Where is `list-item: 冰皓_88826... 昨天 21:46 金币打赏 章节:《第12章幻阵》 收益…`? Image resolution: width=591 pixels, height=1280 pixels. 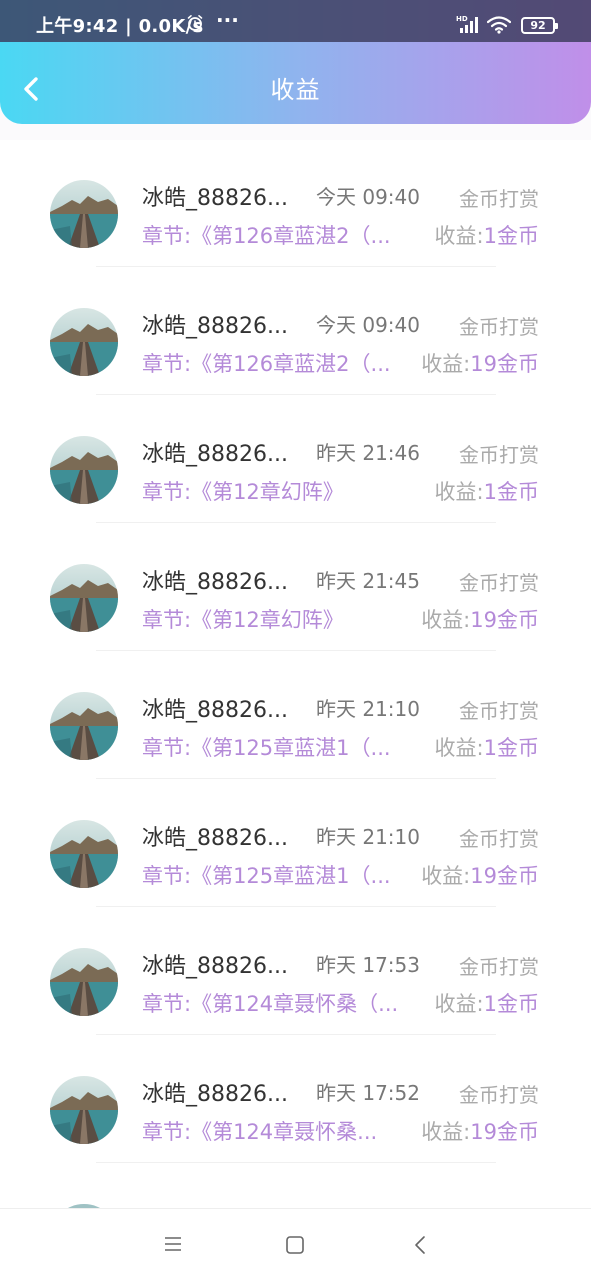 list-item: 冰皓_88826... 昨天 21:46 金币打赏 章节:《第12章幻阵》 收益… is located at coordinates (295, 460).